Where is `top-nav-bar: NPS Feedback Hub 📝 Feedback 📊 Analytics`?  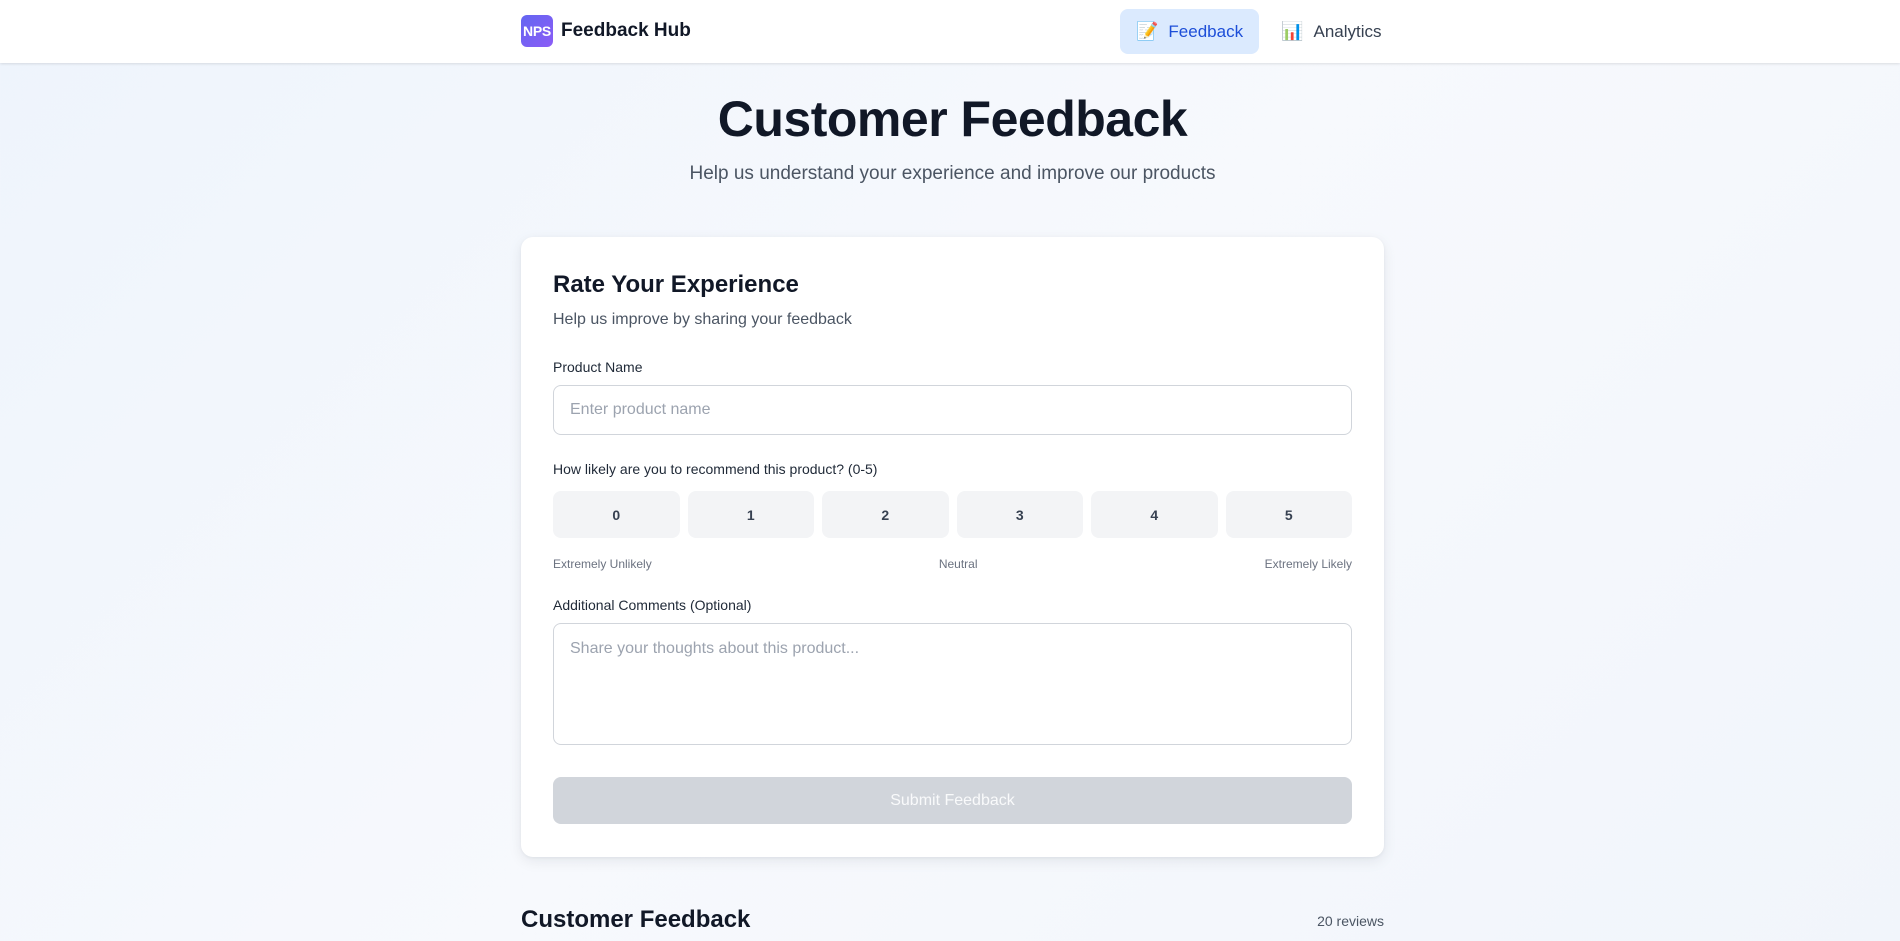 top-nav-bar: NPS Feedback Hub 📝 Feedback 📊 Analytics is located at coordinates (950, 31).